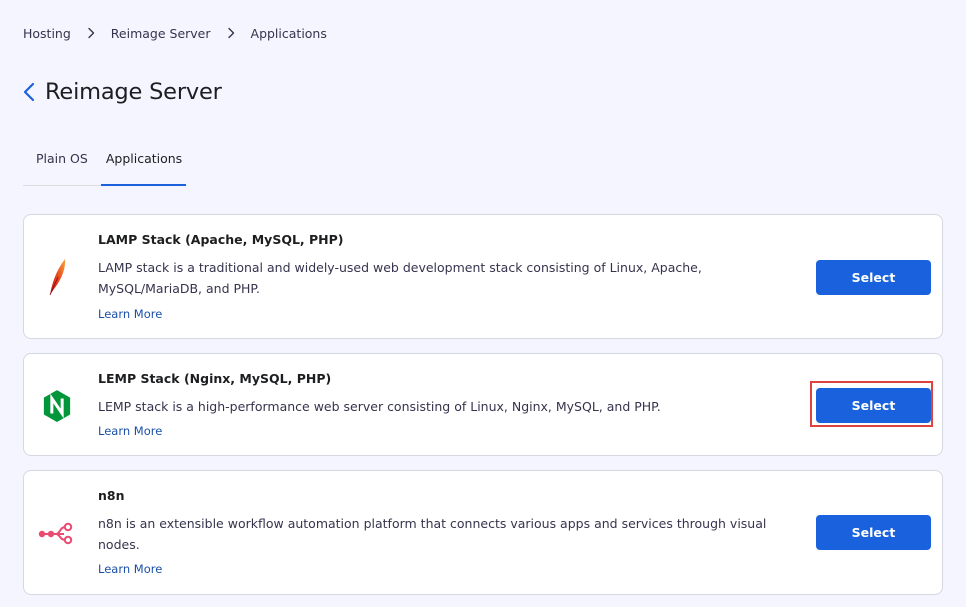 The width and height of the screenshot is (966, 607). What do you see at coordinates (57, 533) in the screenshot?
I see `n8n-logo-icon` at bounding box center [57, 533].